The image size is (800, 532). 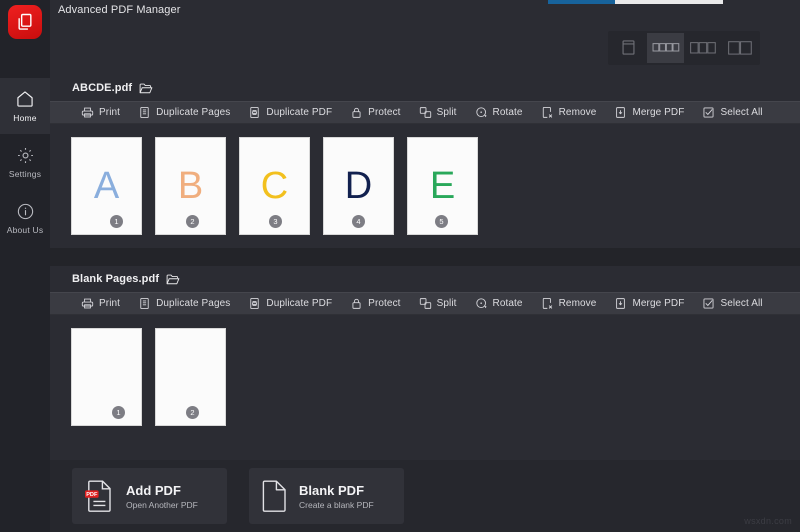 I want to click on view-mode-list, so click(x=665, y=47).